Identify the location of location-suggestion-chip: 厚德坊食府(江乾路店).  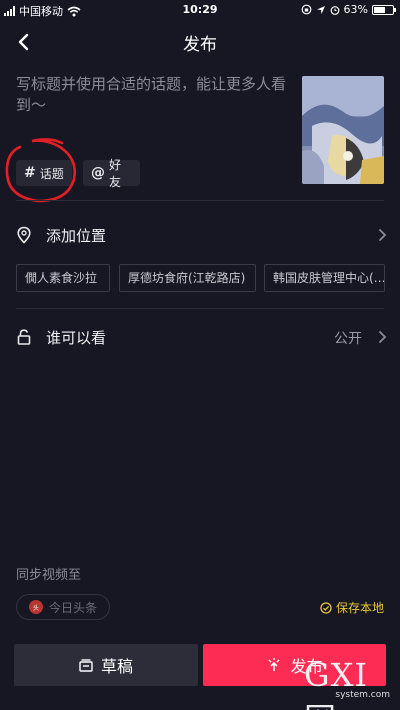
(187, 278).